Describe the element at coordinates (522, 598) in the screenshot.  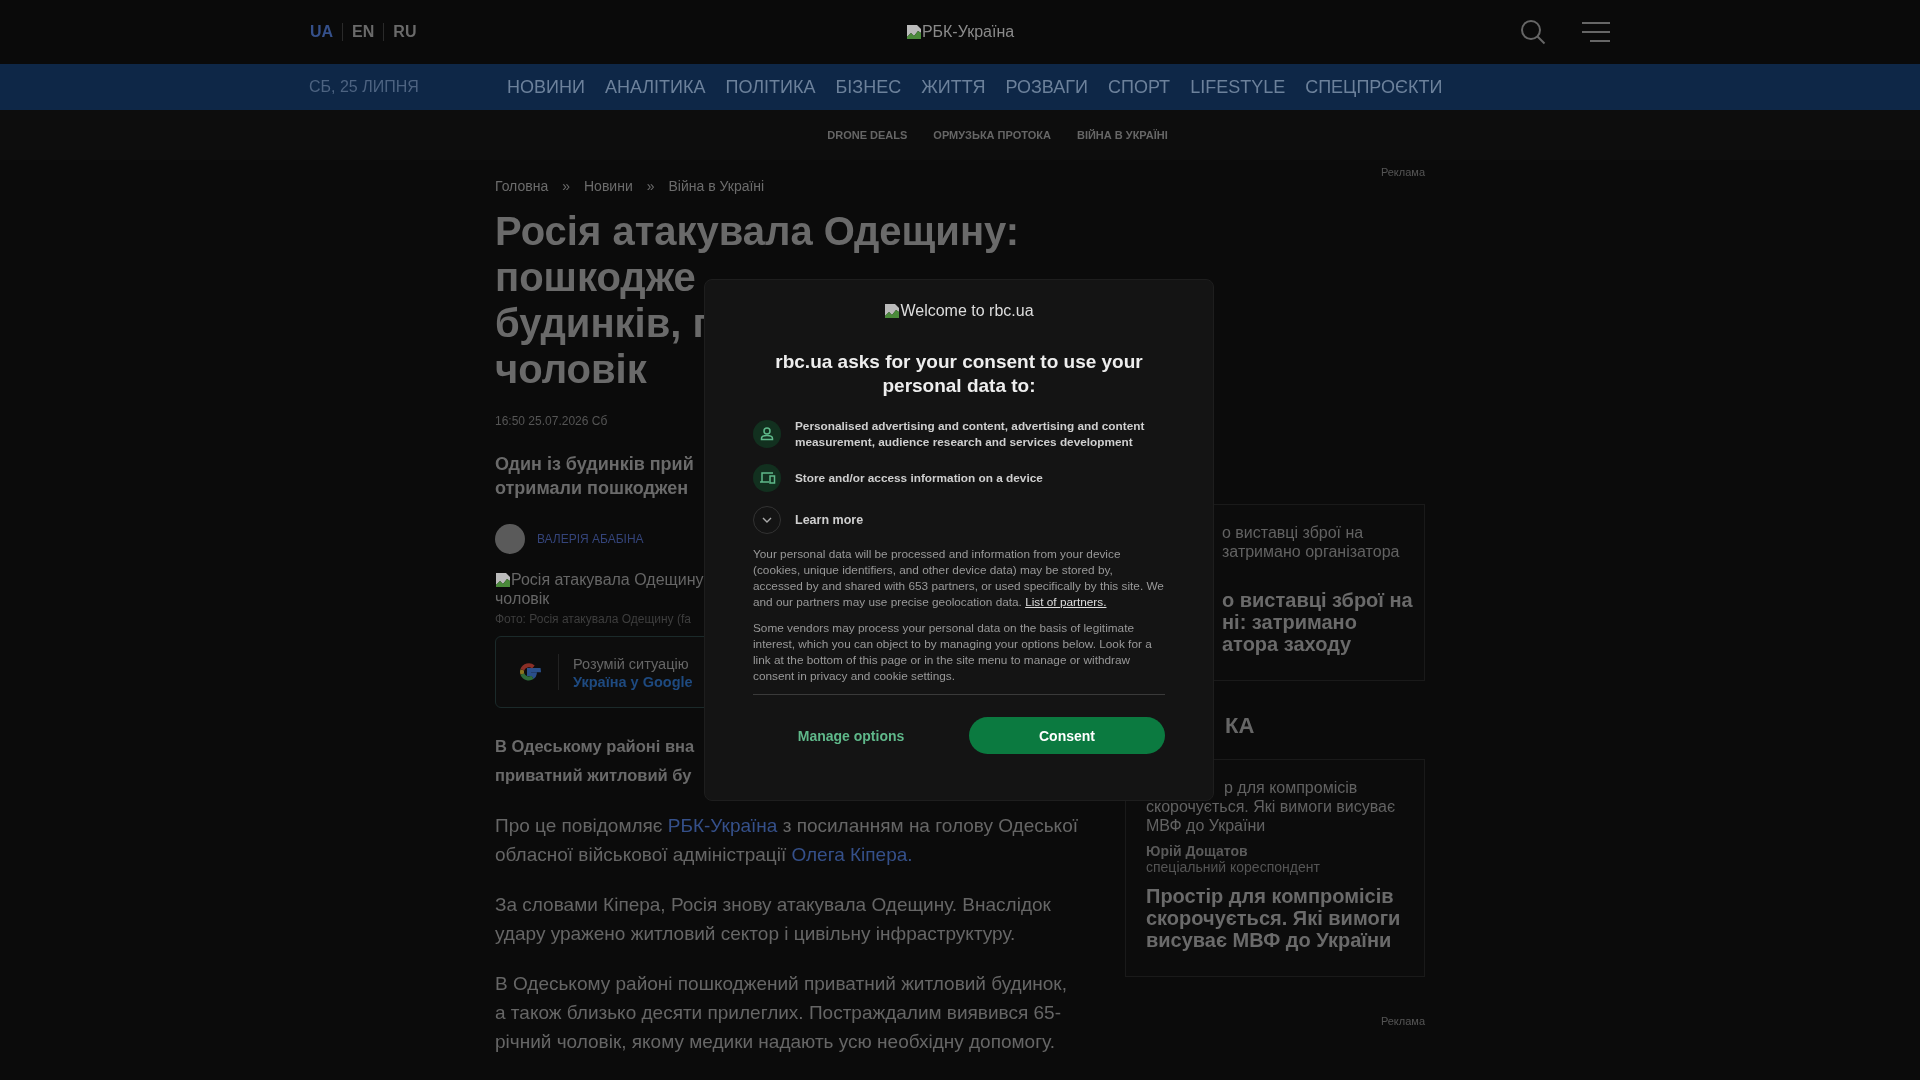
I see `image-alt-text: чоловік` at that location.